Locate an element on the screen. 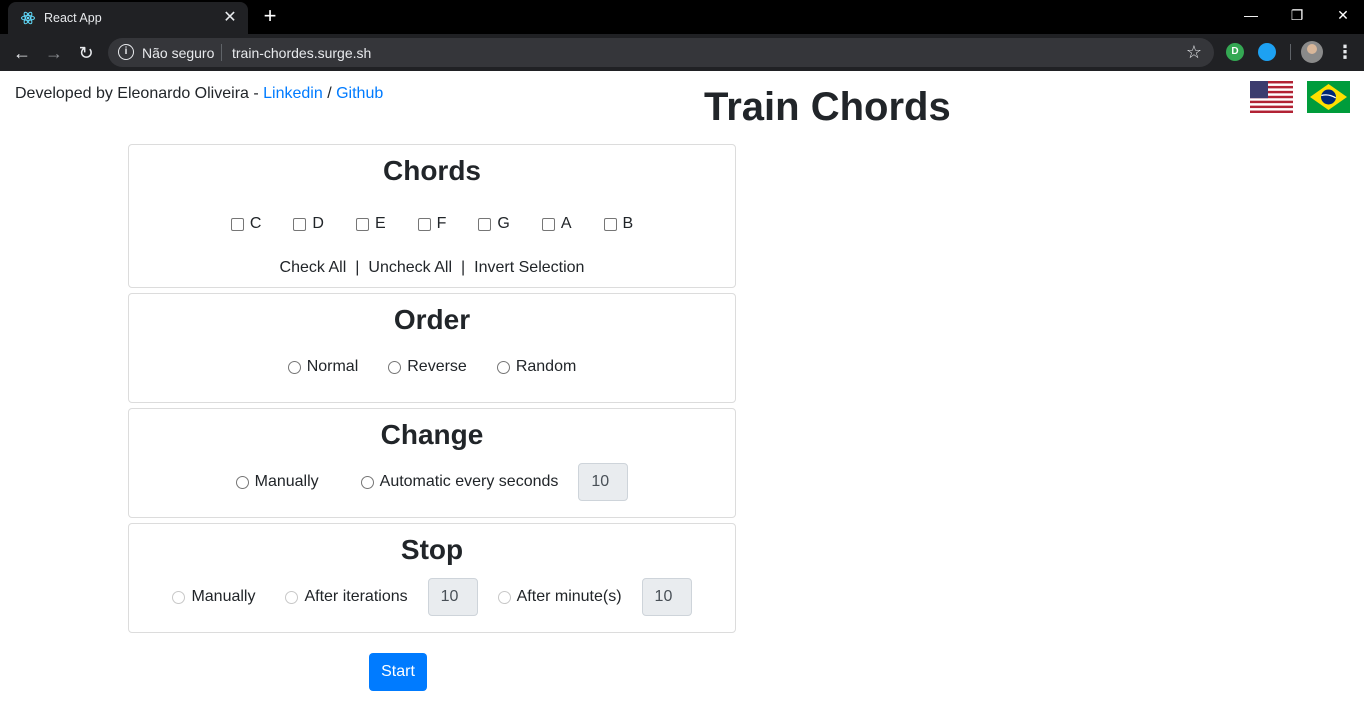  change-radio-row: Manually Automatic every seconds 10 is located at coordinates (432, 482).